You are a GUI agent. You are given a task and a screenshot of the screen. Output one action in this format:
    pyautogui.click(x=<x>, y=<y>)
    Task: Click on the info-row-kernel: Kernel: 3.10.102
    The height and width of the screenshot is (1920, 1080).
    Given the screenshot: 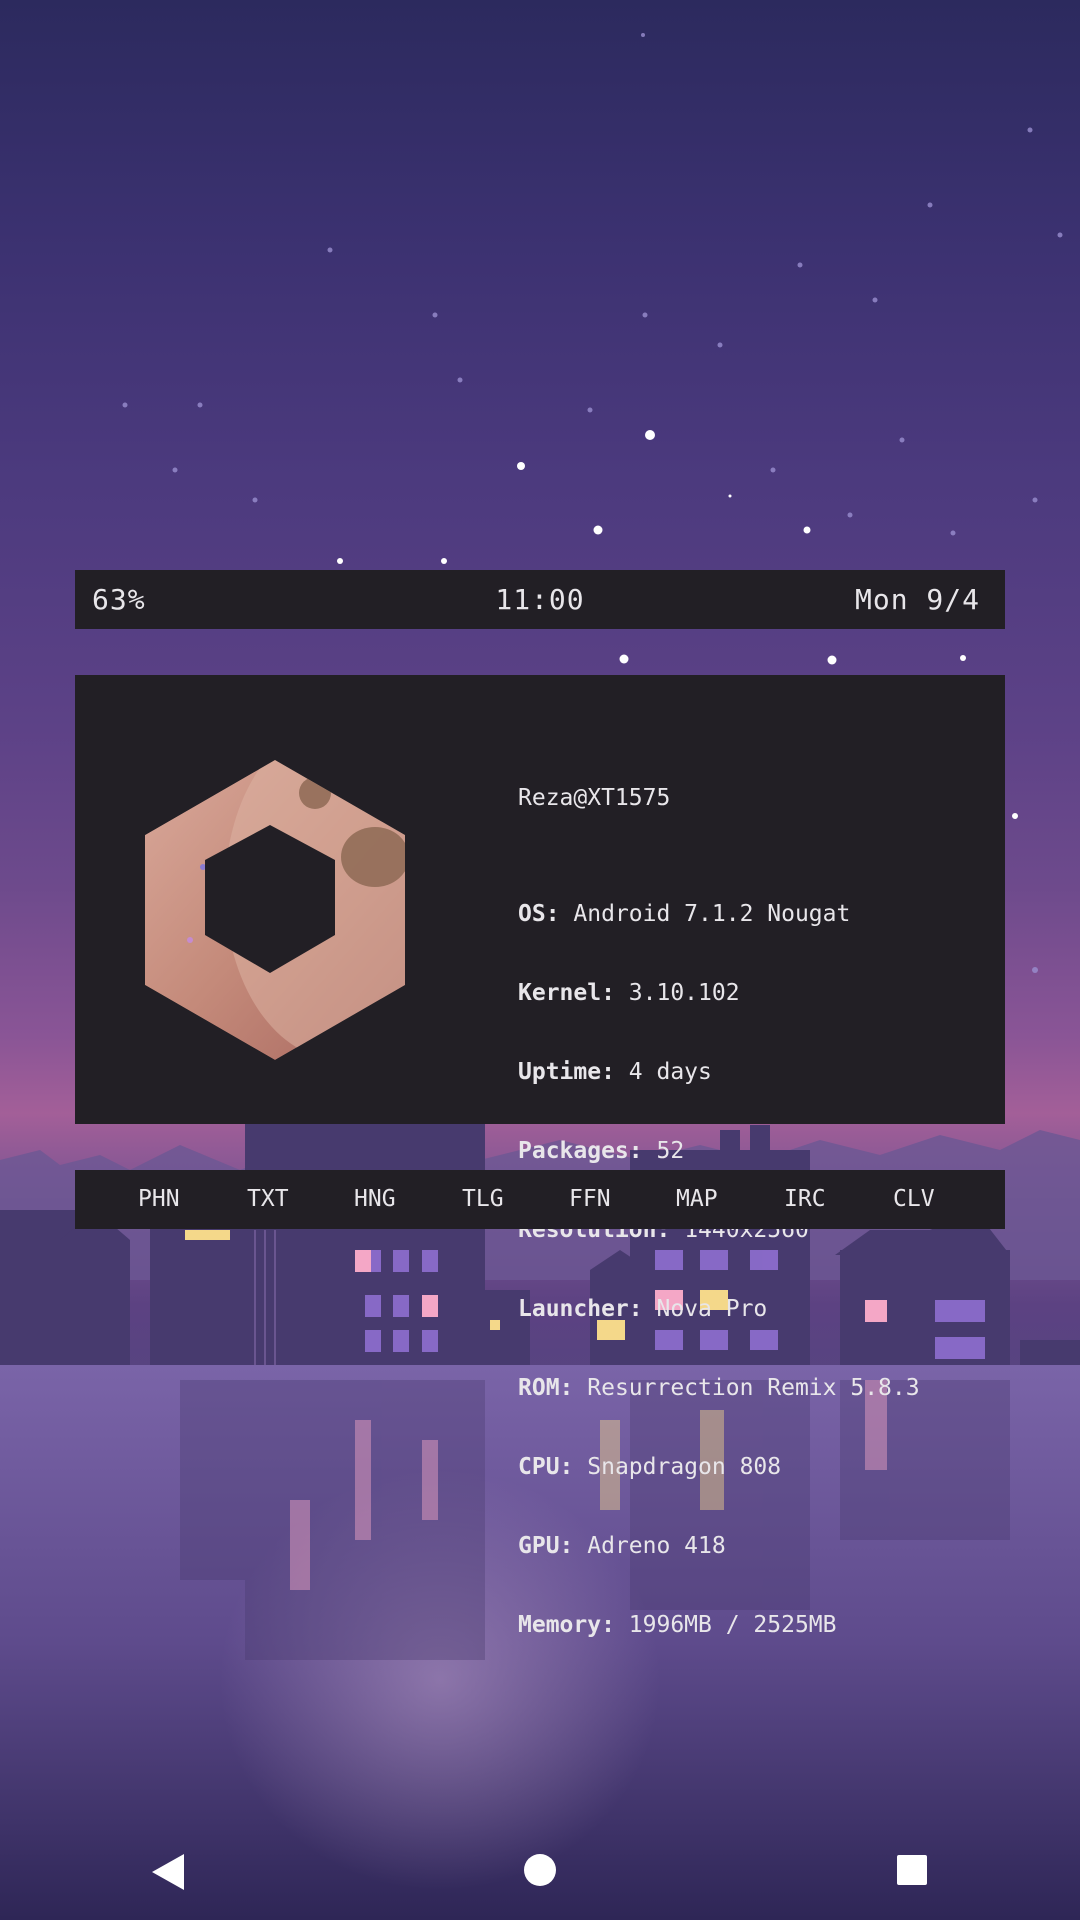 What is the action you would take?
    pyautogui.click(x=719, y=993)
    